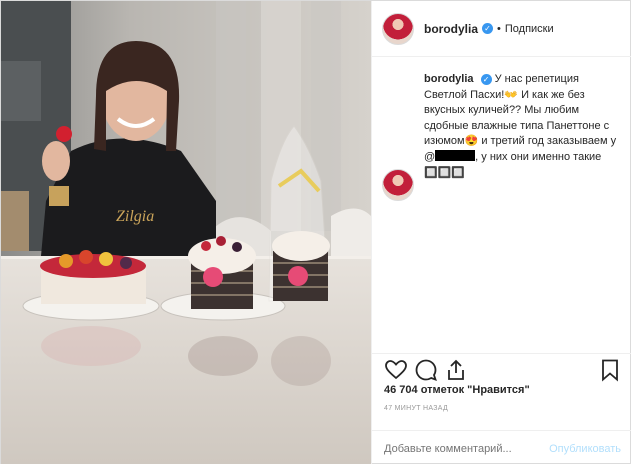 The height and width of the screenshot is (464, 631). Describe the element at coordinates (501, 29) in the screenshot. I see `post-header: borodylia ✓ • Подписки` at that location.